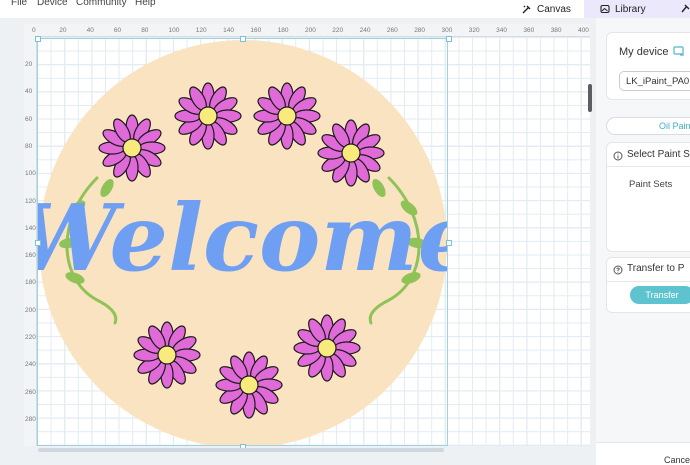 The height and width of the screenshot is (465, 690). What do you see at coordinates (651, 184) in the screenshot?
I see `paint-sets-label: Paint Sets` at bounding box center [651, 184].